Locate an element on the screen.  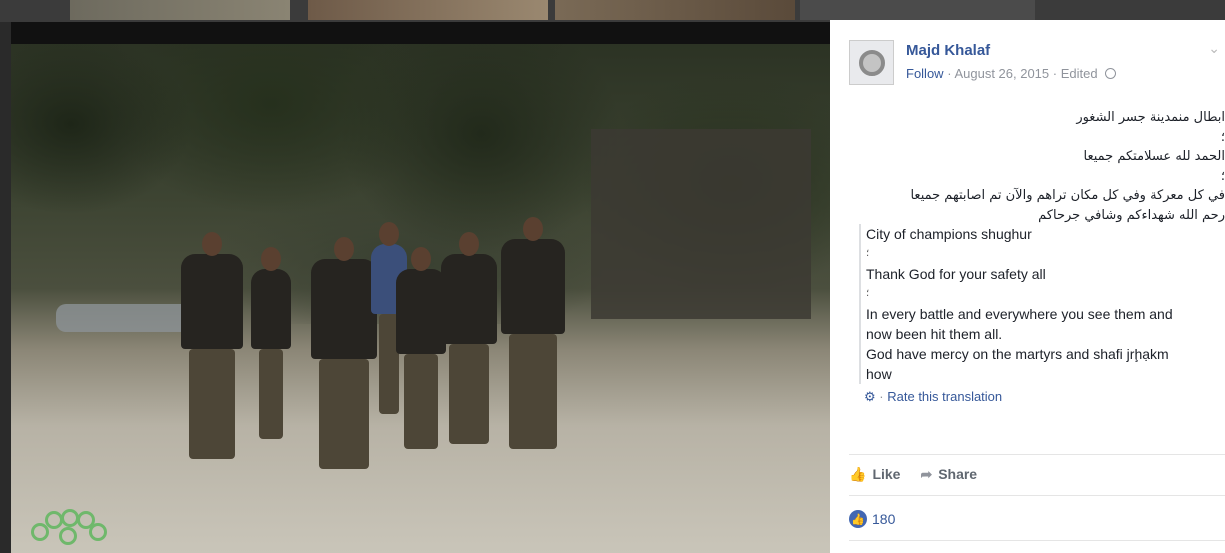
chevron-down-icon: ⌄ is located at coordinates (1214, 48).